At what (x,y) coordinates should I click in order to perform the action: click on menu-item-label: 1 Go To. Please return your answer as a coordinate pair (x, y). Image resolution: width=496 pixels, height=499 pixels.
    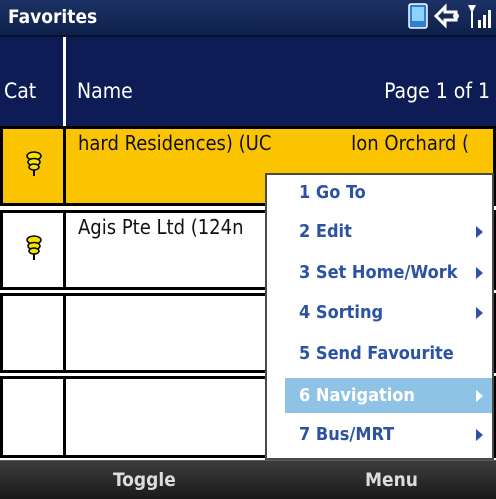
    Looking at the image, I should click on (332, 192).